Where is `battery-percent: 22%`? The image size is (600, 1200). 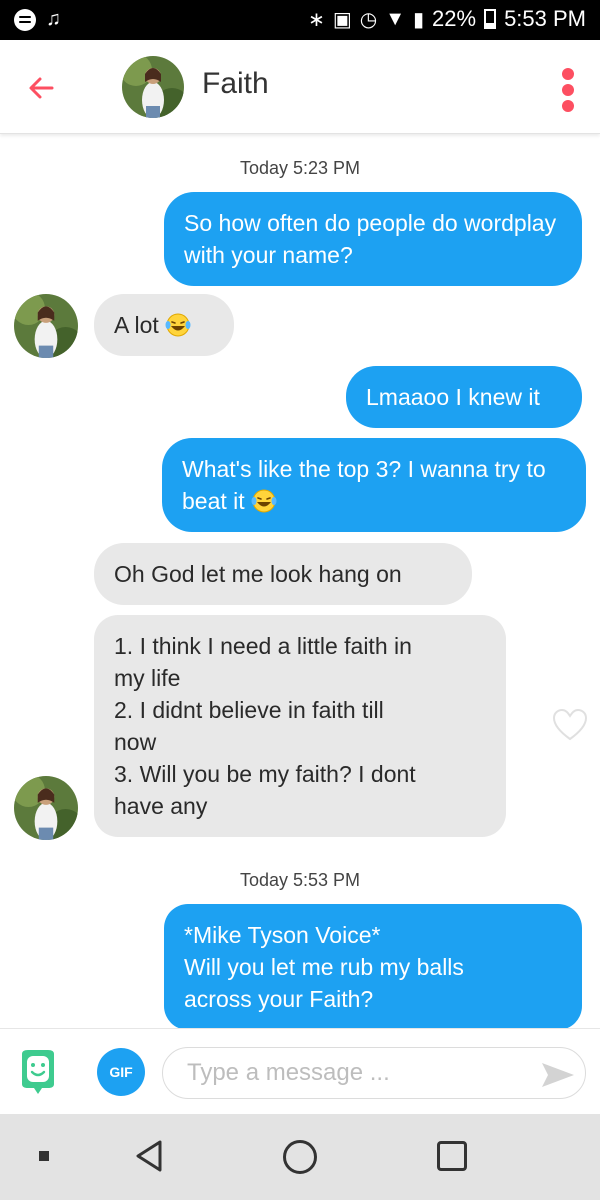
battery-percent: 22% is located at coordinates (454, 18).